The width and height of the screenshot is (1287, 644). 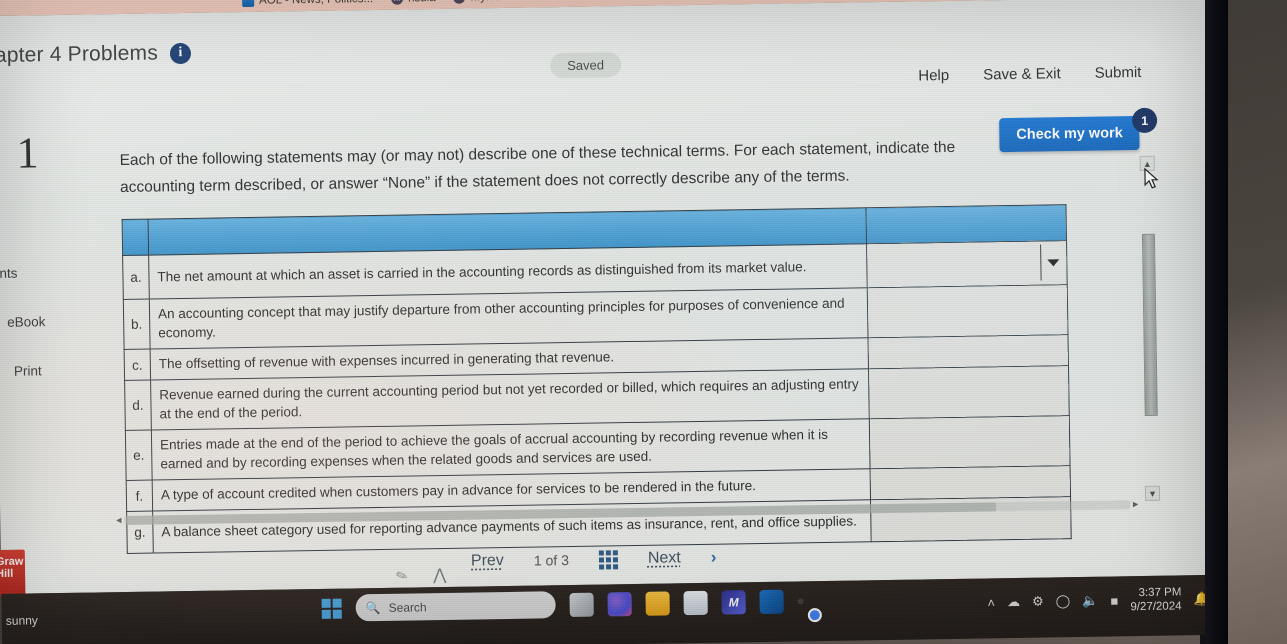 What do you see at coordinates (991, 602) in the screenshot?
I see `tray-chevron-icon: ˄` at bounding box center [991, 602].